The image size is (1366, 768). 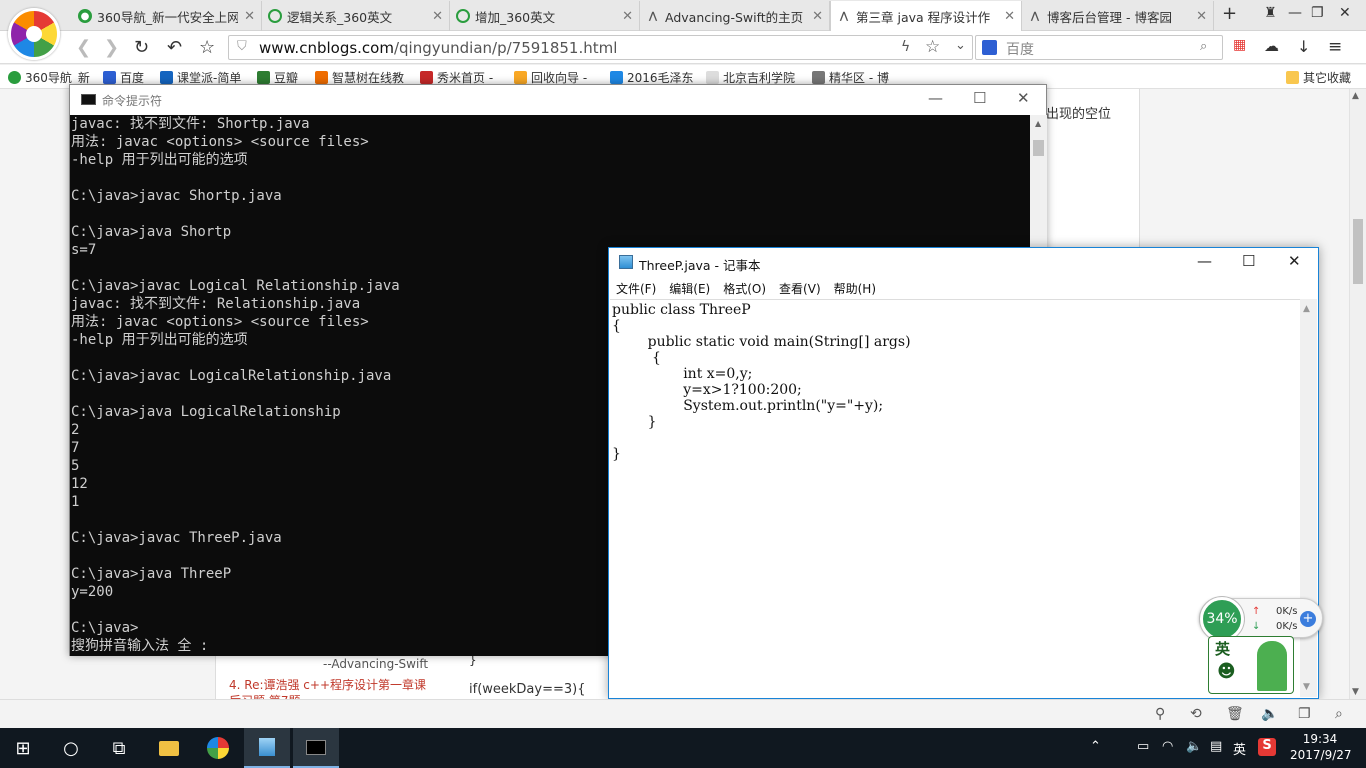 What do you see at coordinates (1267, 747) in the screenshot?
I see `sogou-icon: S` at bounding box center [1267, 747].